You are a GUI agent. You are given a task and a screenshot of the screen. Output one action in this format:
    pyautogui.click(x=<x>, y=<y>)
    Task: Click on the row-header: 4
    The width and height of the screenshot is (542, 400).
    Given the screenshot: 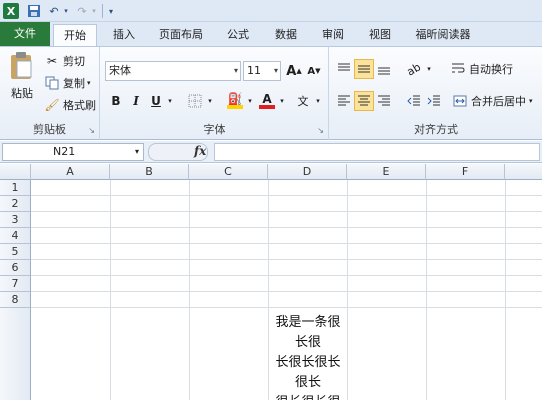 What is the action you would take?
    pyautogui.click(x=15, y=236)
    